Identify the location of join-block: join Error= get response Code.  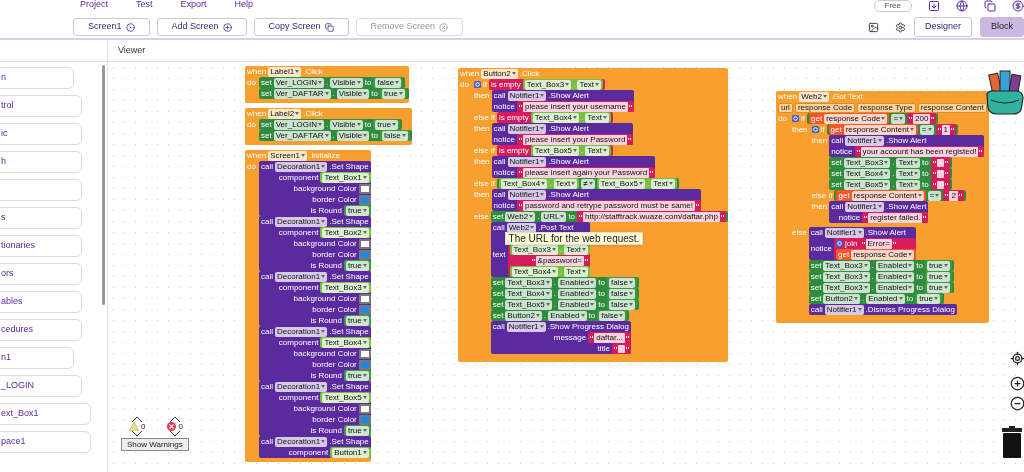
(875, 249).